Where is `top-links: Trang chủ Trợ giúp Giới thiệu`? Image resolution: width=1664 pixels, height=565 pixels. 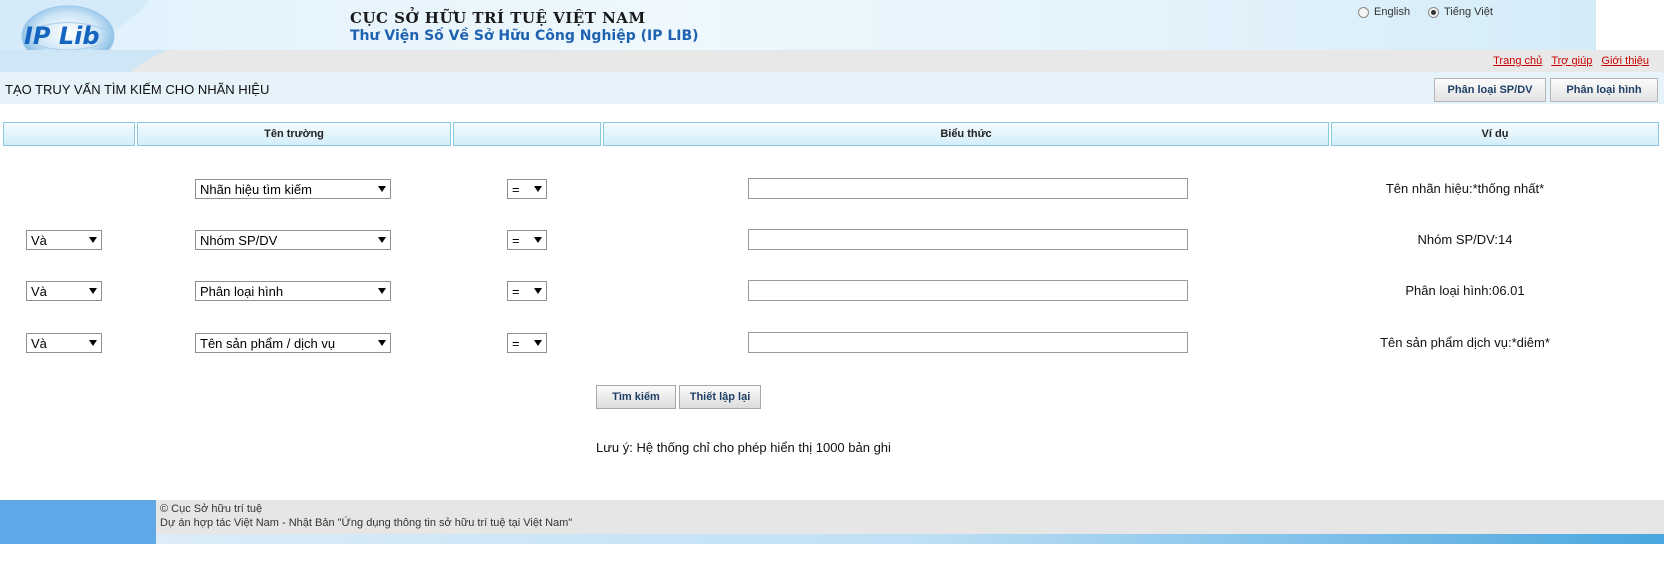 top-links: Trang chủ Trợ giúp Giới thiệu is located at coordinates (1568, 61).